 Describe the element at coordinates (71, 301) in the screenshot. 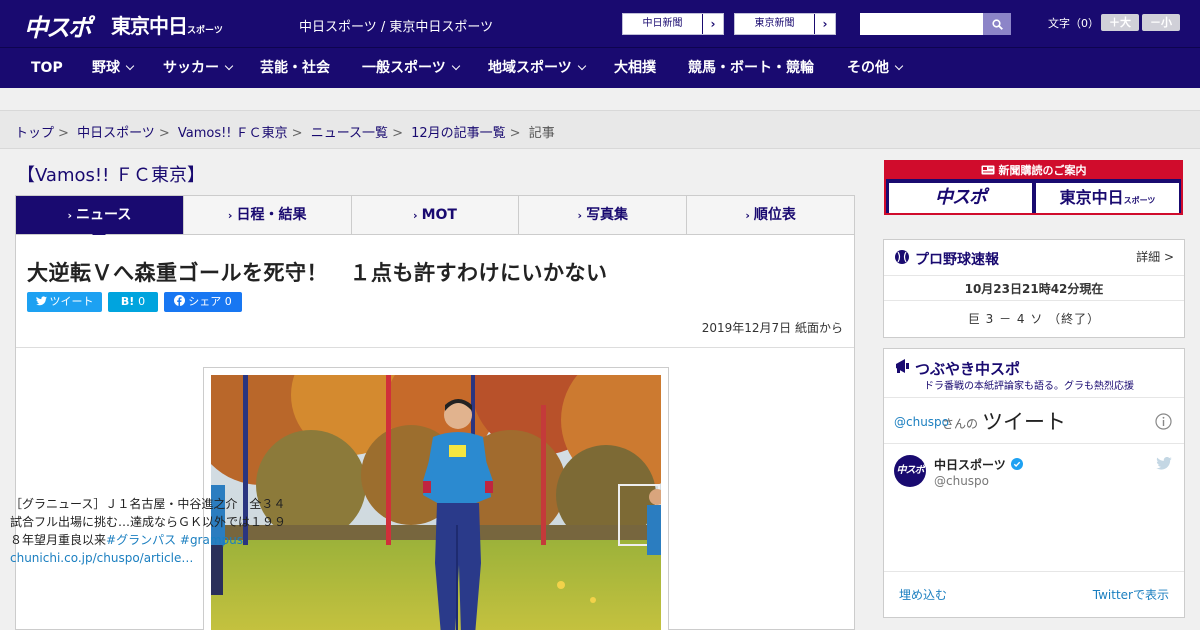

I see `tweet-label: ツイート` at that location.